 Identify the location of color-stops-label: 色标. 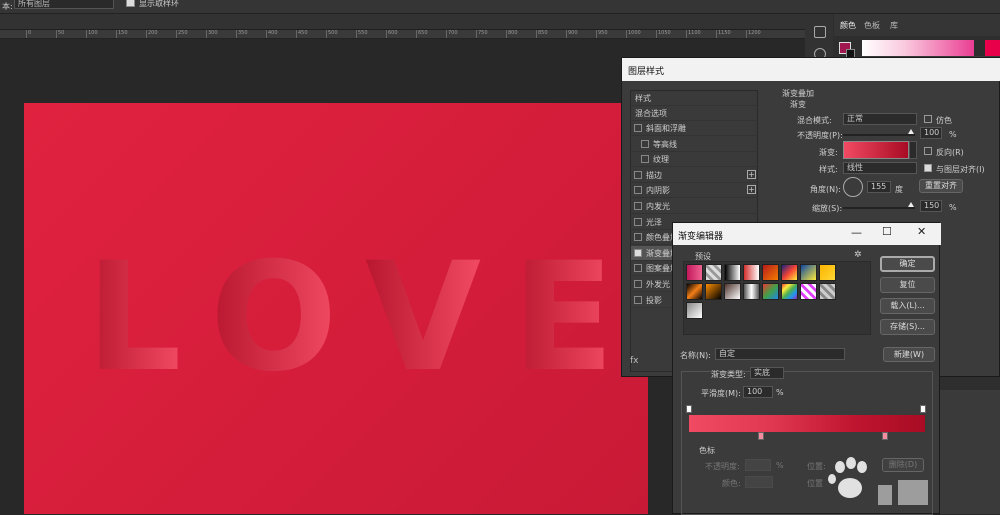
(707, 450).